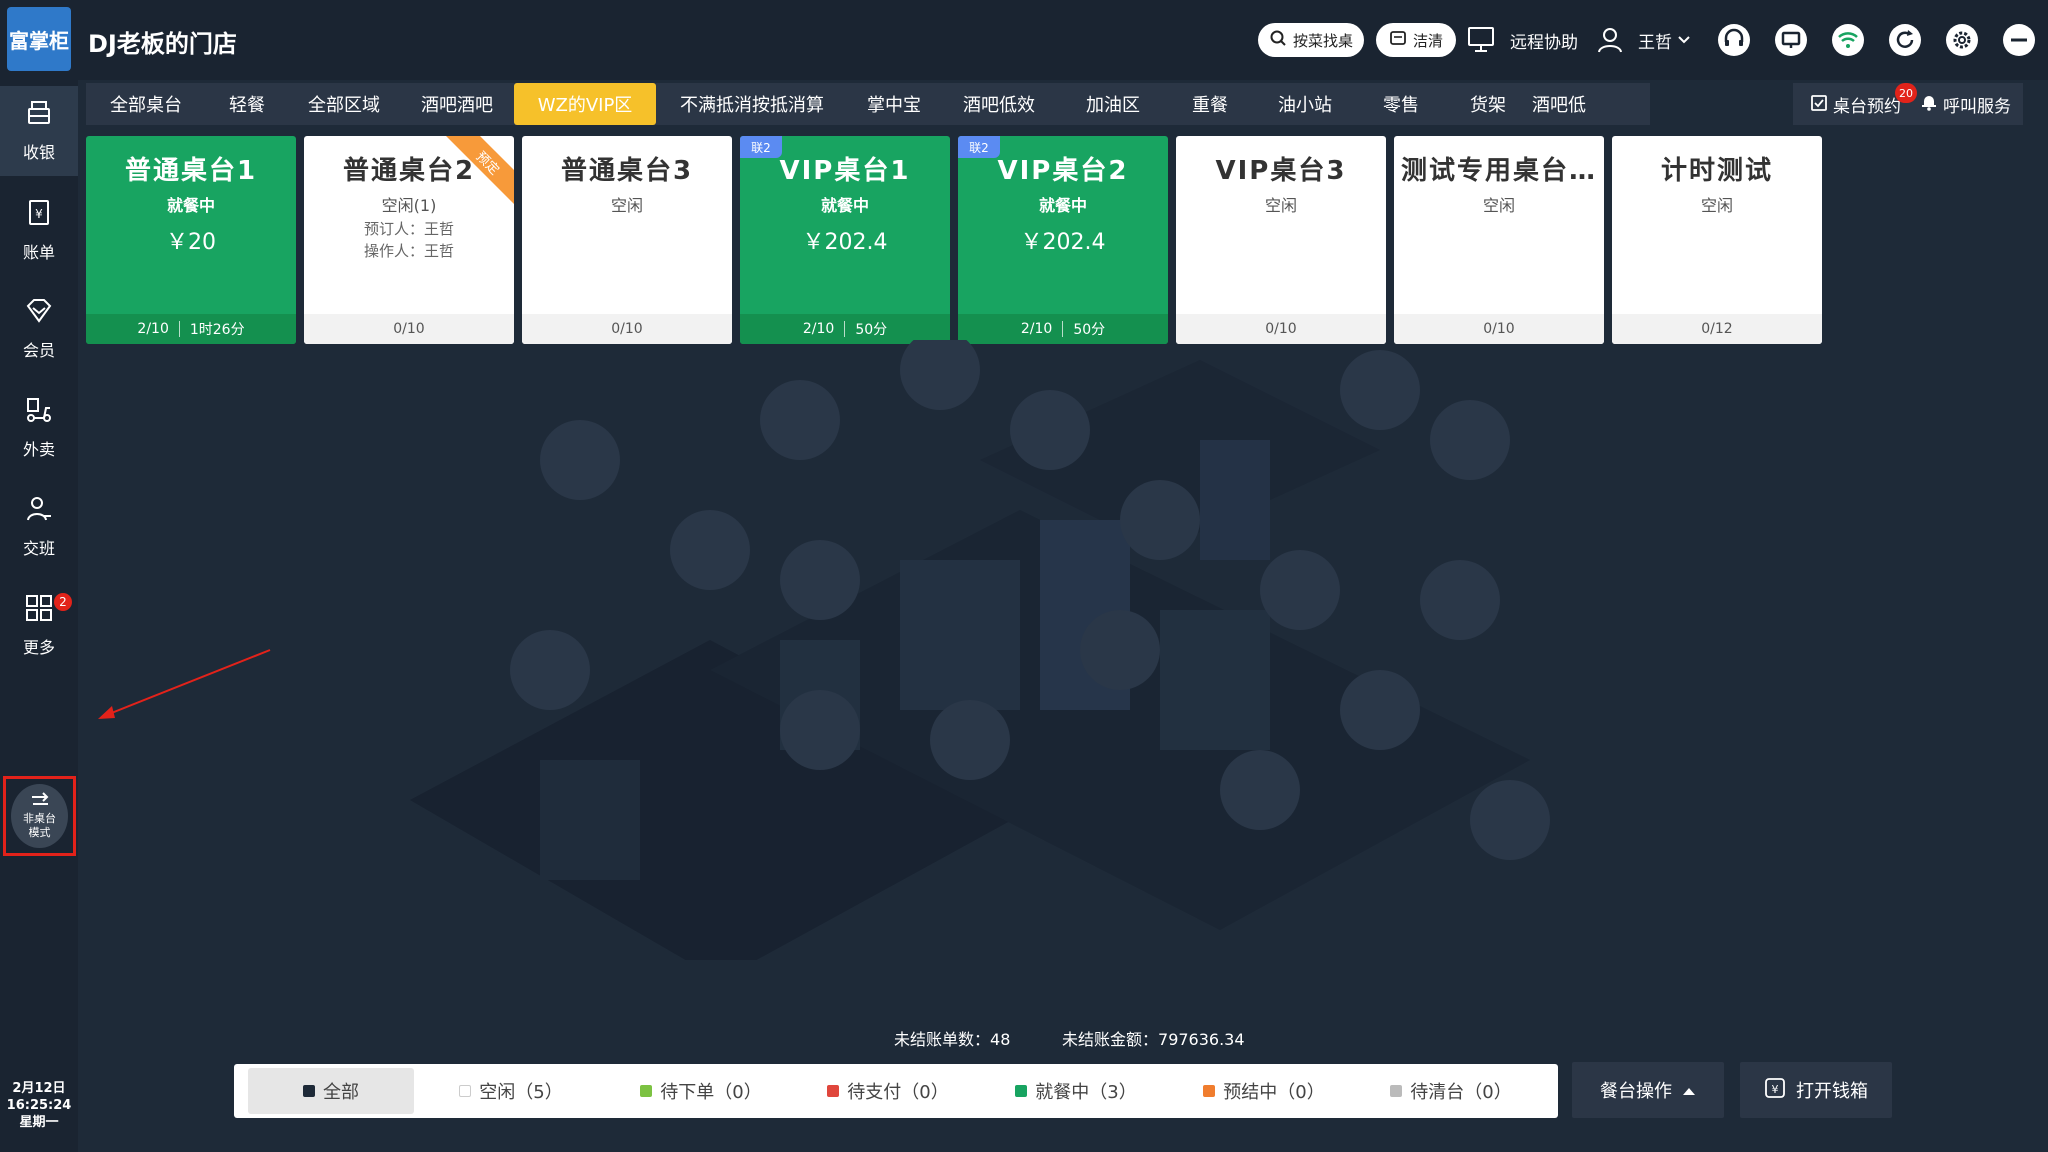 The image size is (2048, 1152). What do you see at coordinates (1962, 40) in the screenshot?
I see `settings-gear-icon` at bounding box center [1962, 40].